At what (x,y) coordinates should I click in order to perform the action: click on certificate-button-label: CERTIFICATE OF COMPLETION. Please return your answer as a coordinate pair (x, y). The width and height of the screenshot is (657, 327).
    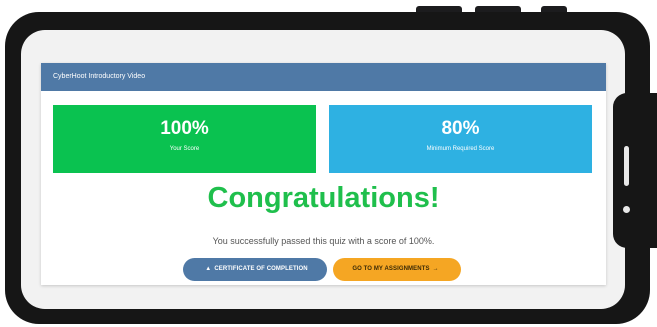
    Looking at the image, I should click on (261, 269).